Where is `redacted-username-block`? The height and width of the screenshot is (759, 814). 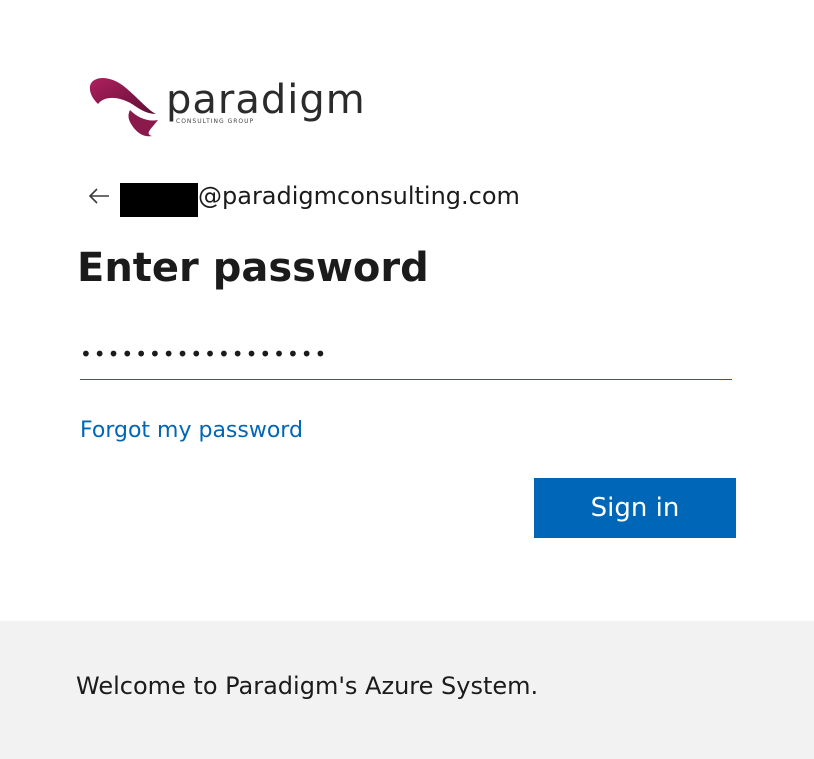 redacted-username-block is located at coordinates (159, 200).